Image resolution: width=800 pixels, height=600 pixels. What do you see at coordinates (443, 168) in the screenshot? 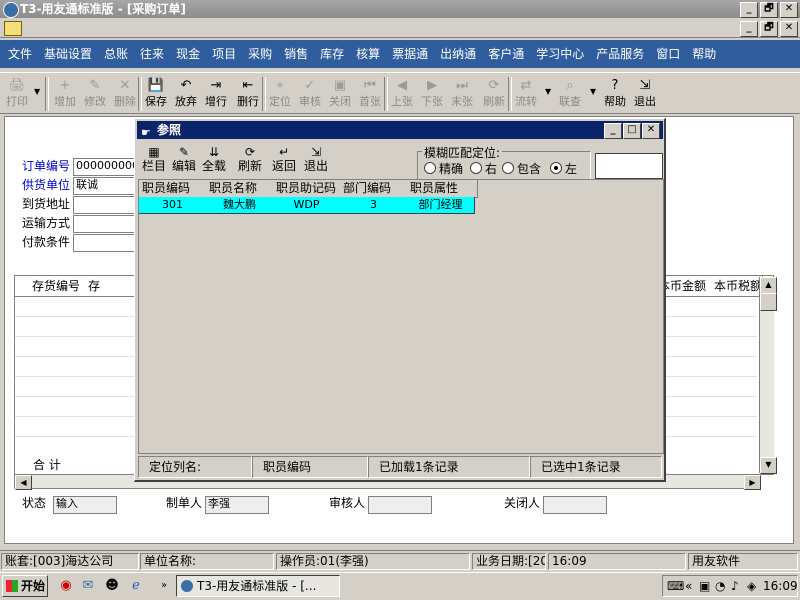
I see `fuzzy-option-radio: 精确` at bounding box center [443, 168].